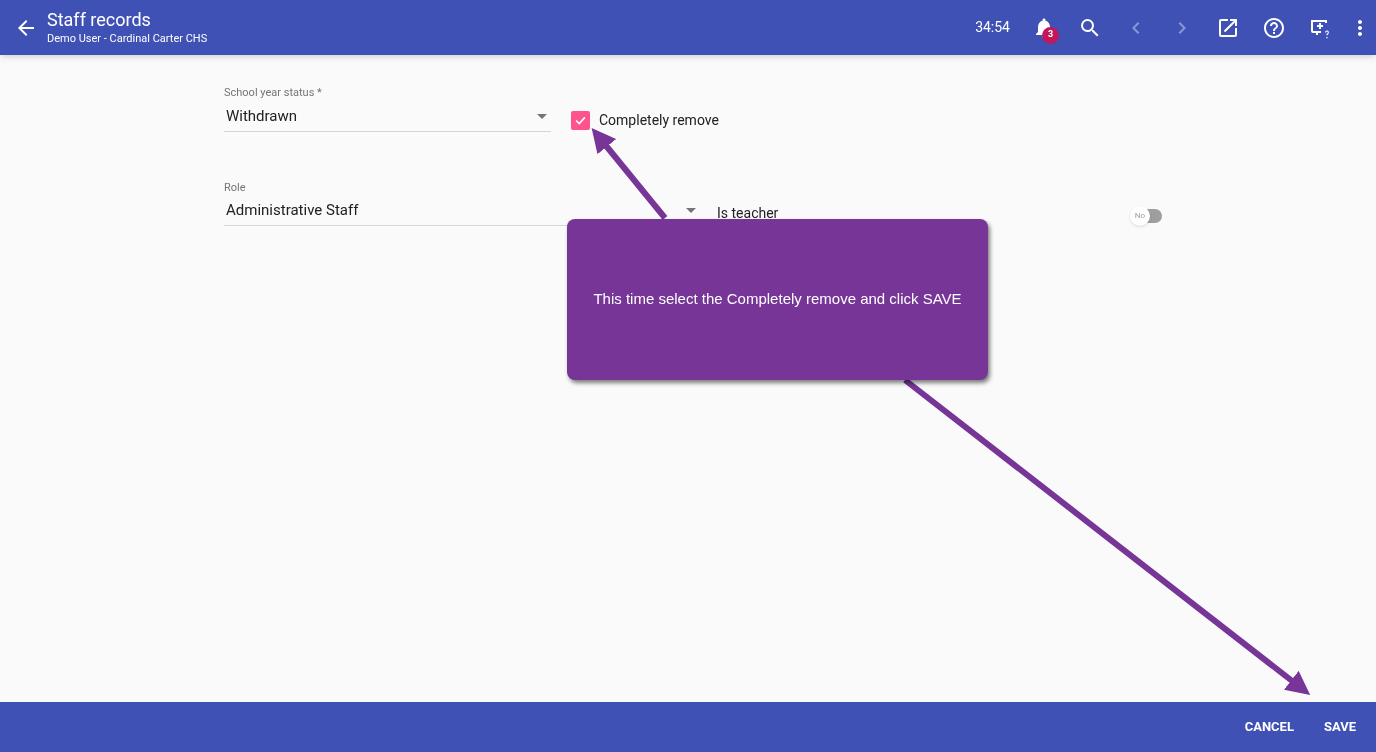 The image size is (1376, 752). Describe the element at coordinates (992, 27) in the screenshot. I see `session-timer: 34:54` at that location.